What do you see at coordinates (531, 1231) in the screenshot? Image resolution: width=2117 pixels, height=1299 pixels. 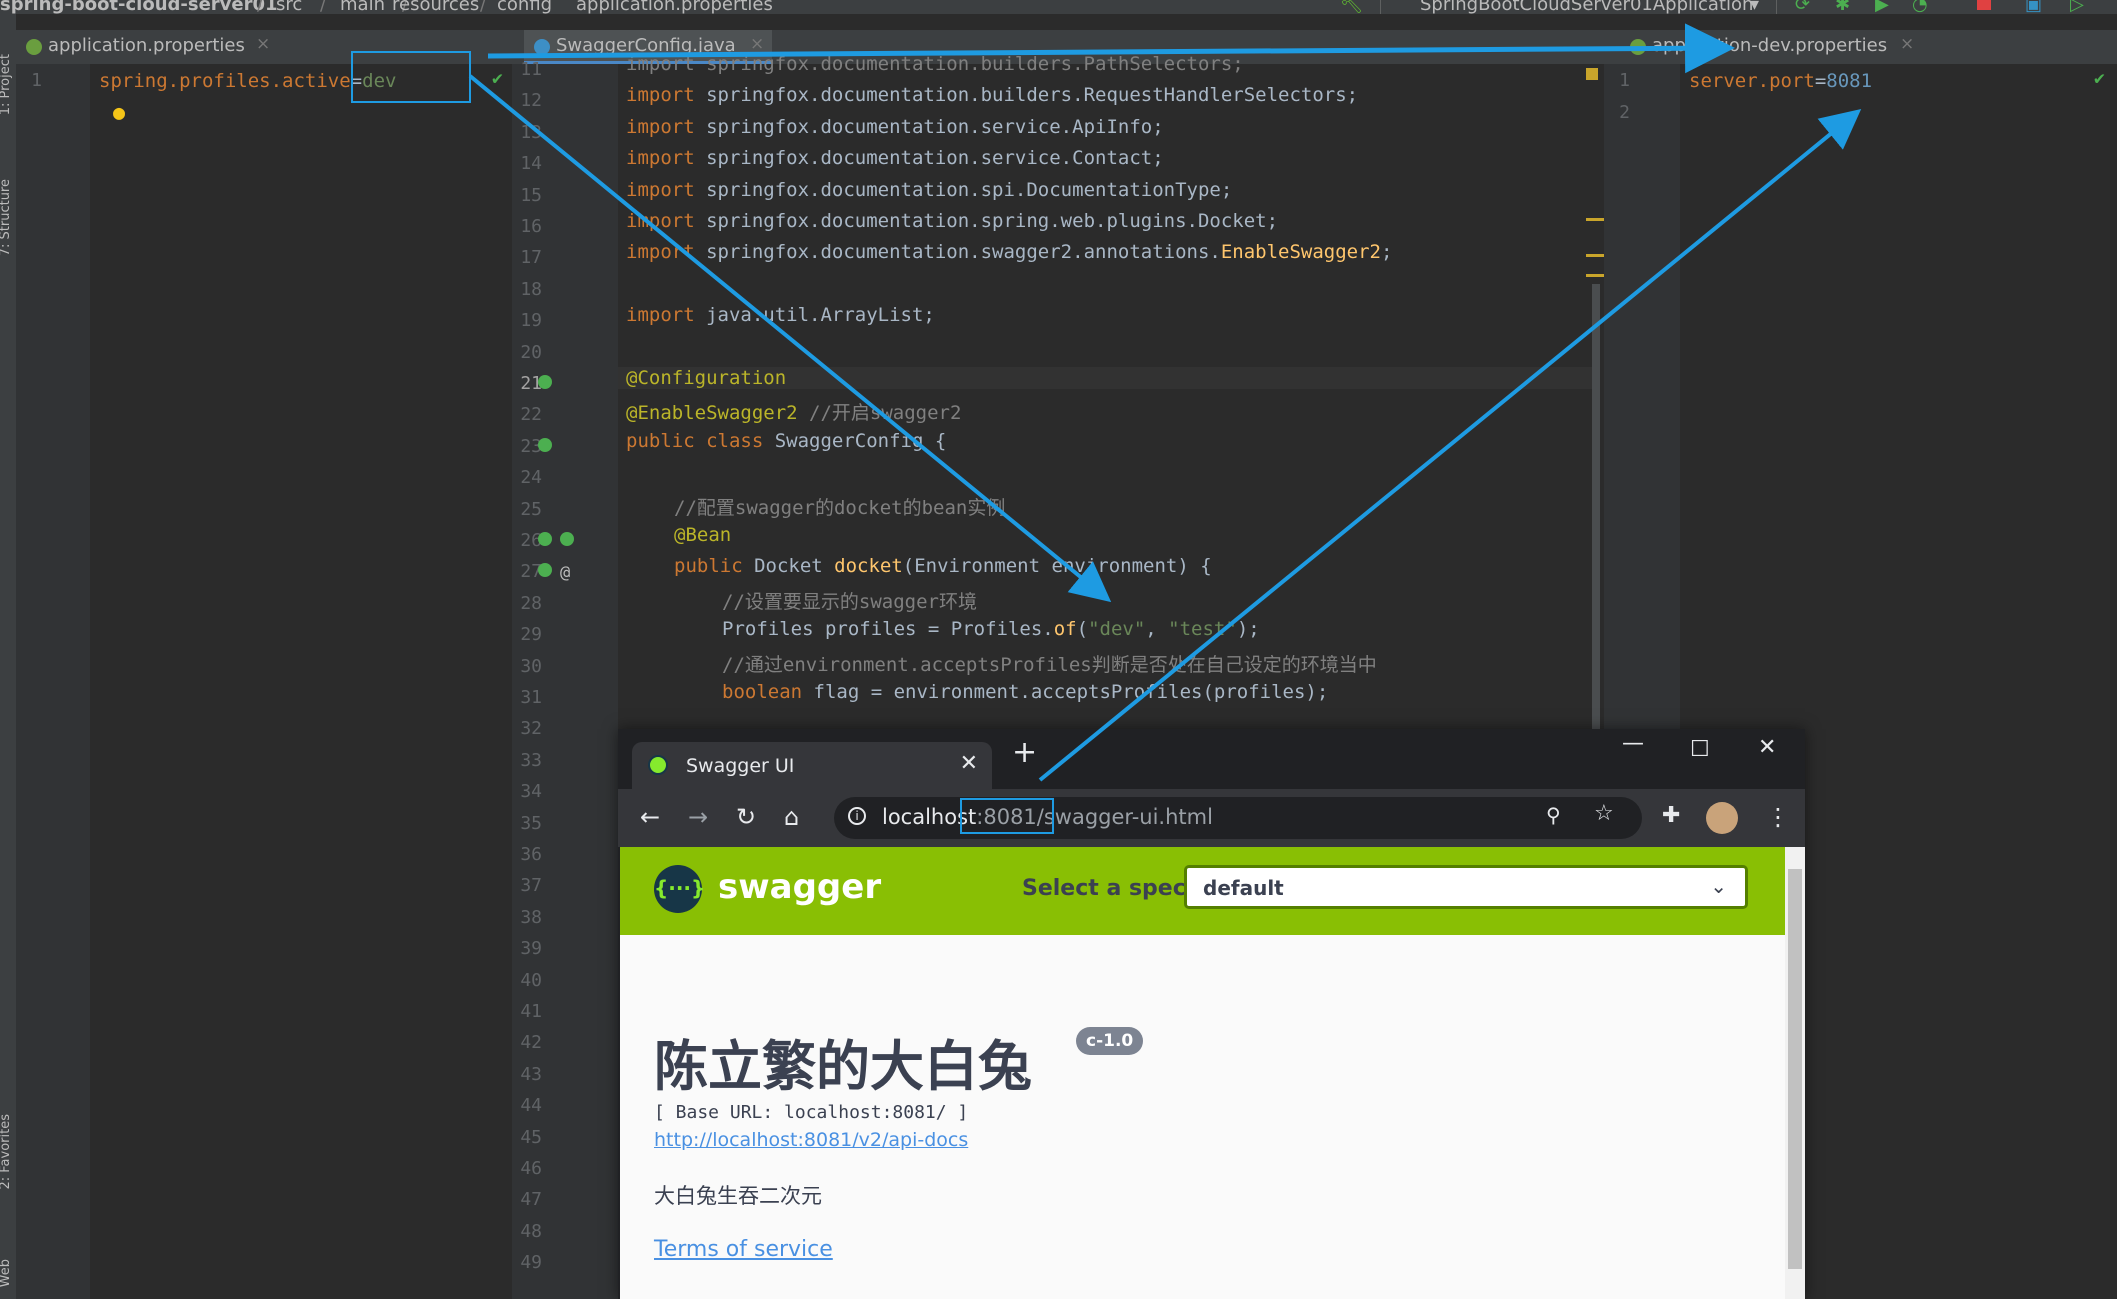 I see `line-number: 48` at bounding box center [531, 1231].